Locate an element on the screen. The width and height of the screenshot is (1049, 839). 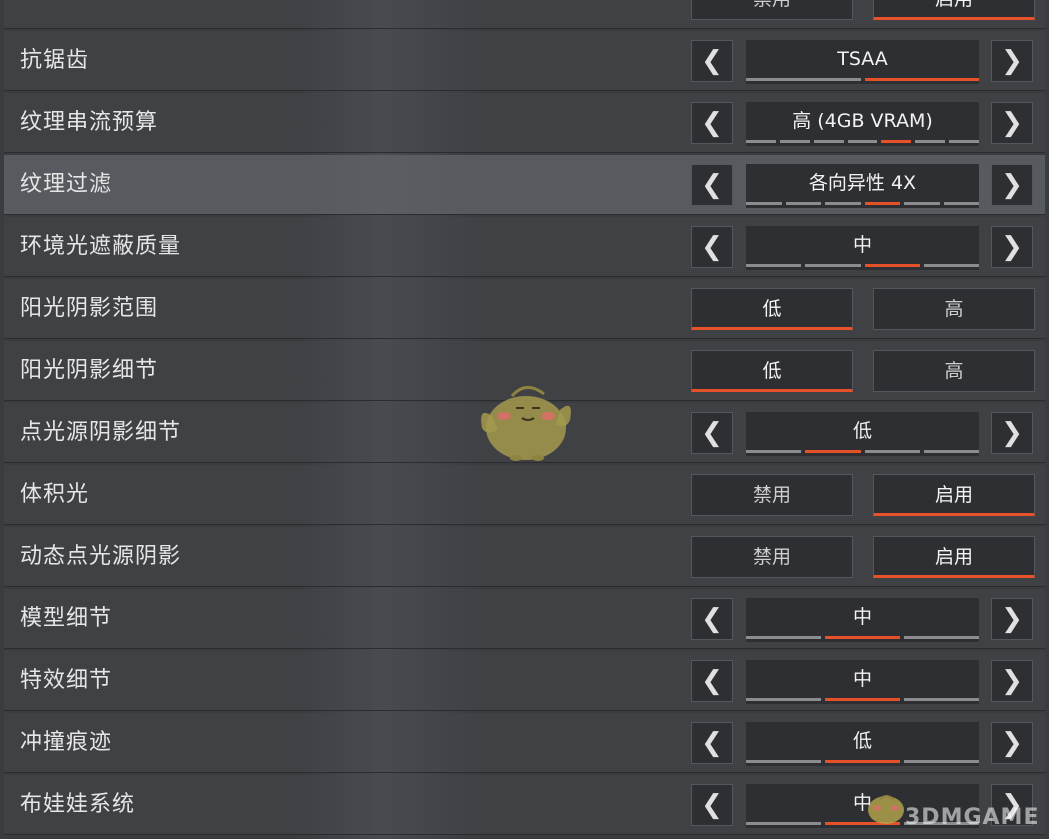
setting-row: 禁用启用 is located at coordinates (524, 14).